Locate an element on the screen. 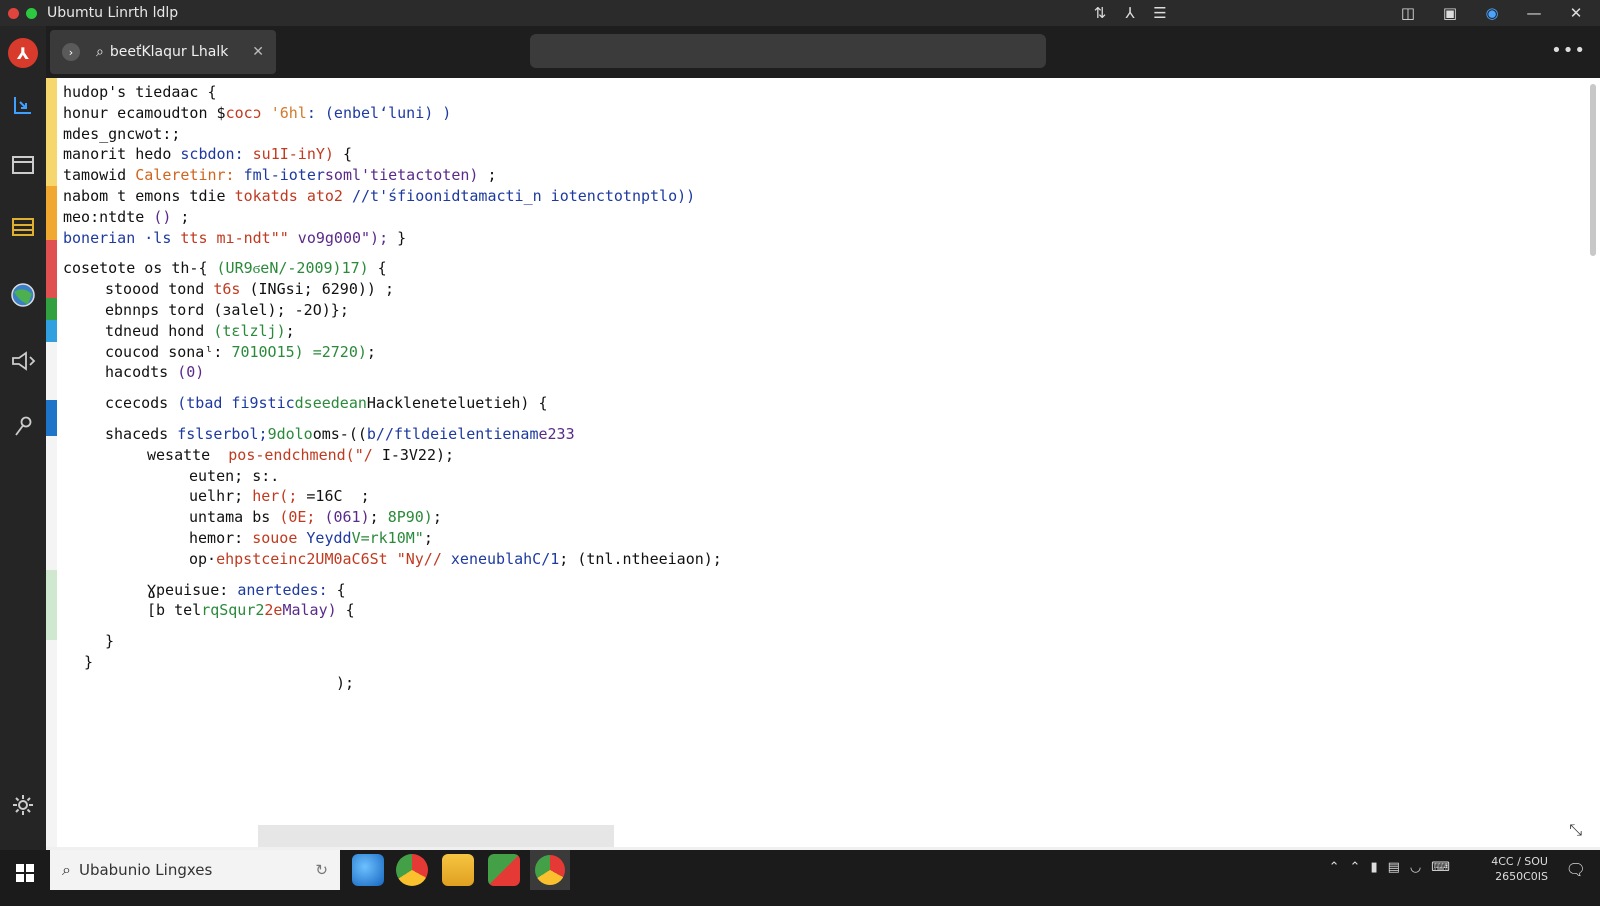 The width and height of the screenshot is (1600, 906). code-line: mdes_gncwot:; is located at coordinates (121, 134).